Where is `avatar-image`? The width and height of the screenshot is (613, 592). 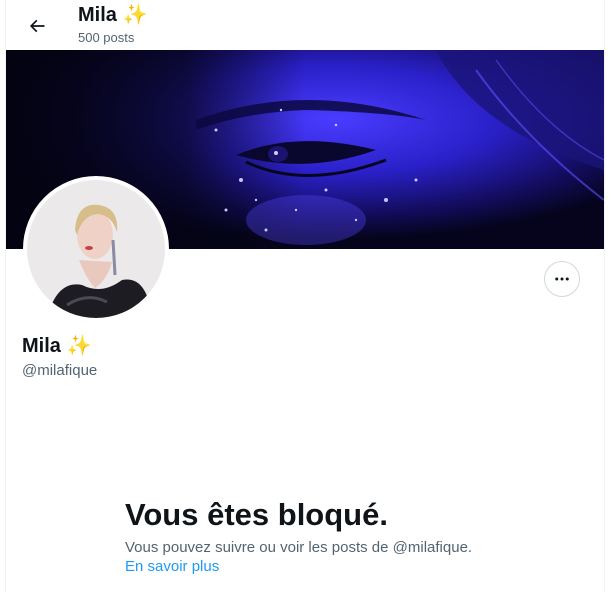
avatar-image is located at coordinates (96, 249).